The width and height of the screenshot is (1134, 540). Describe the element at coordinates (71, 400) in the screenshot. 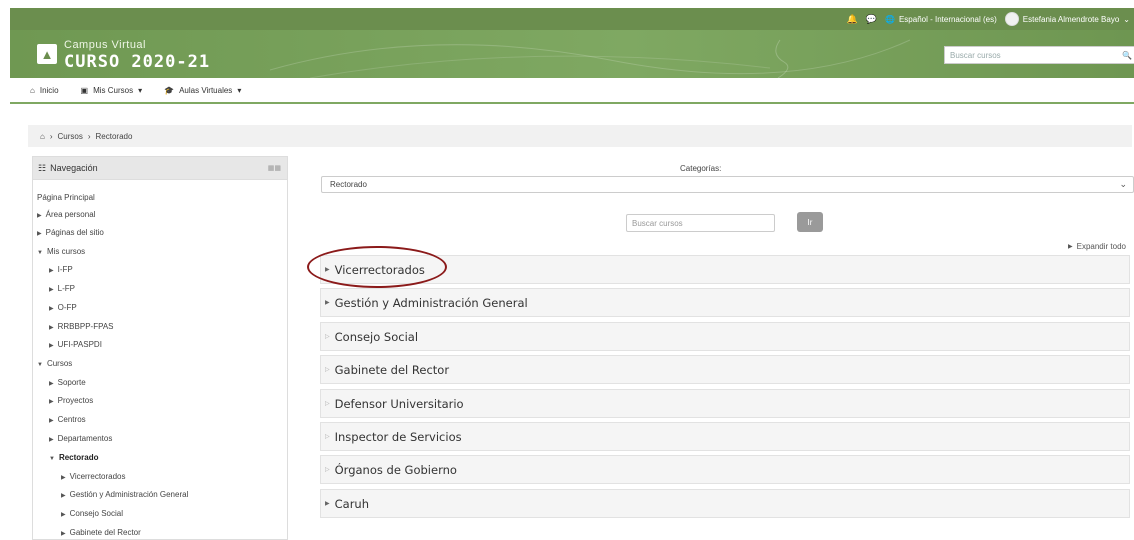

I see `nav-tree-item: ▶ Proyectos` at that location.